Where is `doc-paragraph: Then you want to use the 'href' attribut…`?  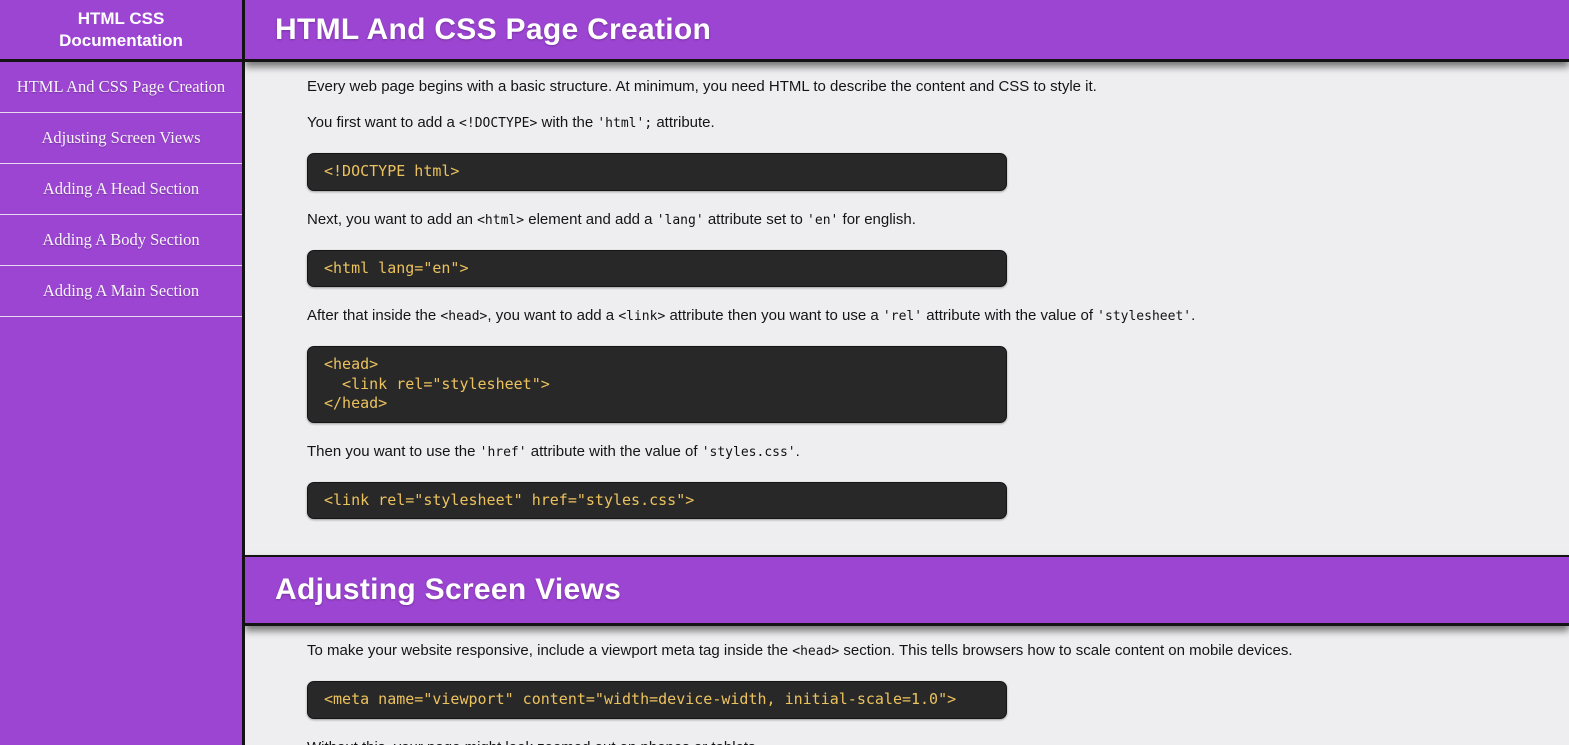 doc-paragraph: Then you want to use the 'href' attribut… is located at coordinates (918, 452).